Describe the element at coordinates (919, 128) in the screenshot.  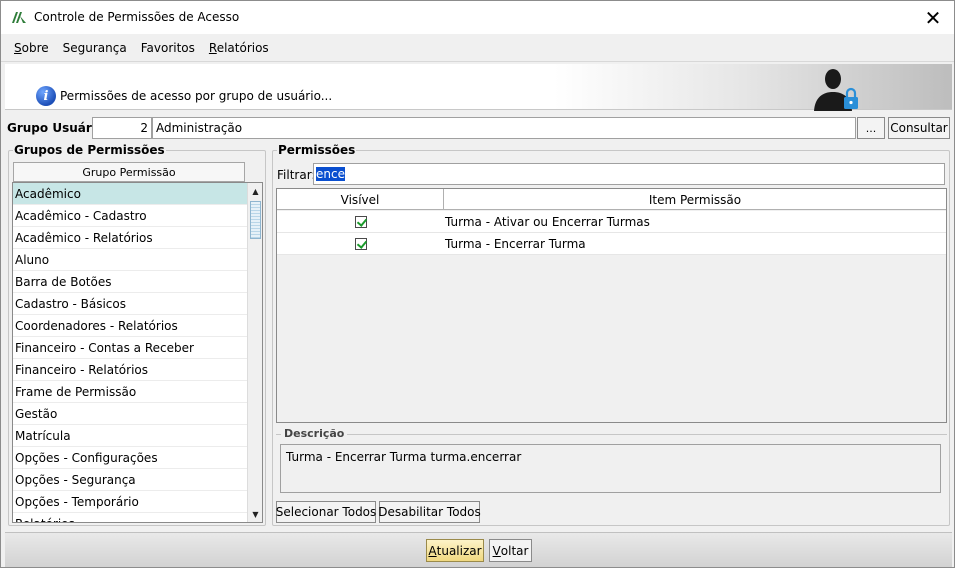
I see `consultar-button: Consultar` at that location.